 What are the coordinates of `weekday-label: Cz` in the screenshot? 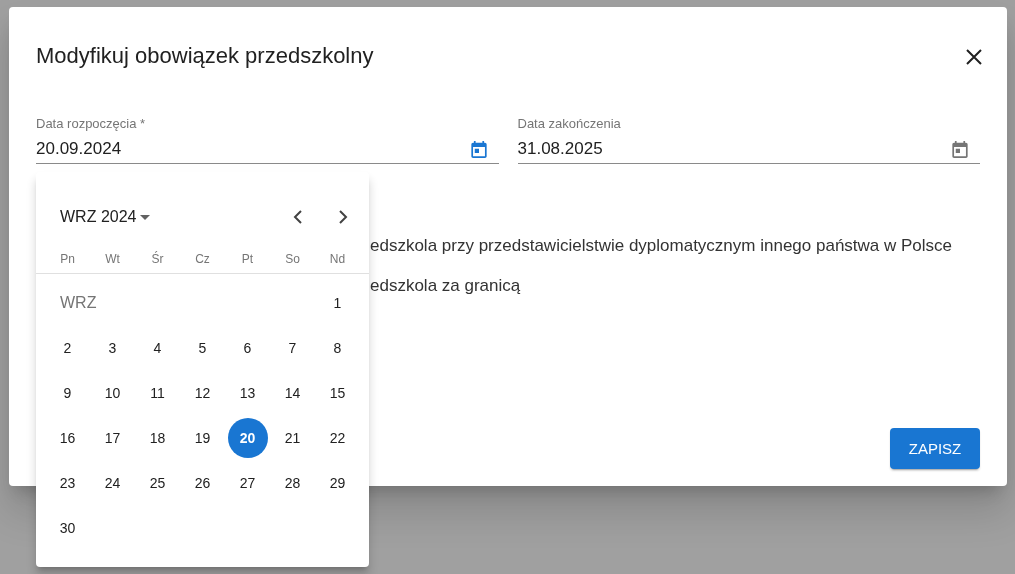 It's located at (202, 259).